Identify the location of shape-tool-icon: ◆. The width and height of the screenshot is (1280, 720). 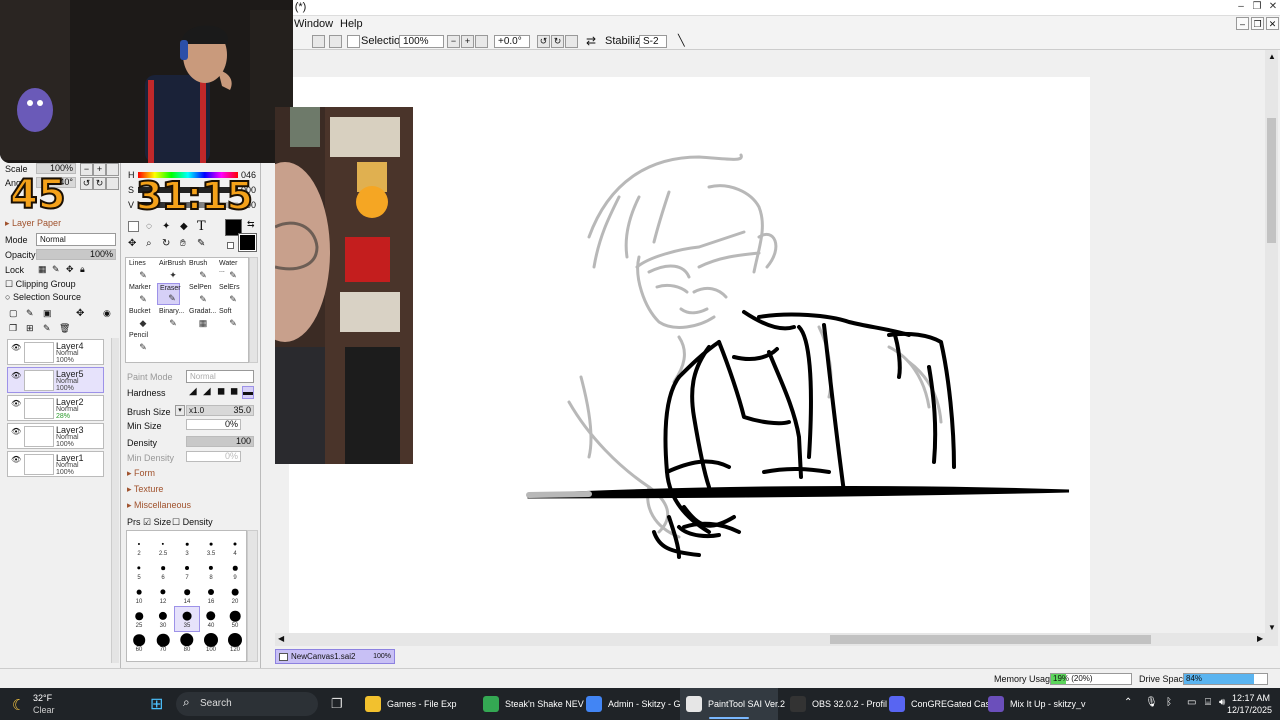
(184, 226).